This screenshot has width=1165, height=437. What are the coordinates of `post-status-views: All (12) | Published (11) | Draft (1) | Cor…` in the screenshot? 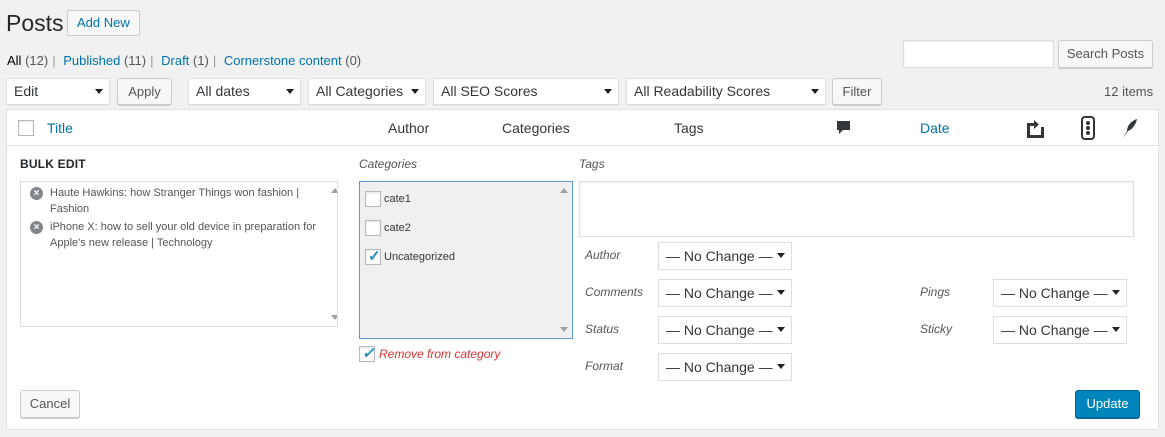 It's located at (184, 60).